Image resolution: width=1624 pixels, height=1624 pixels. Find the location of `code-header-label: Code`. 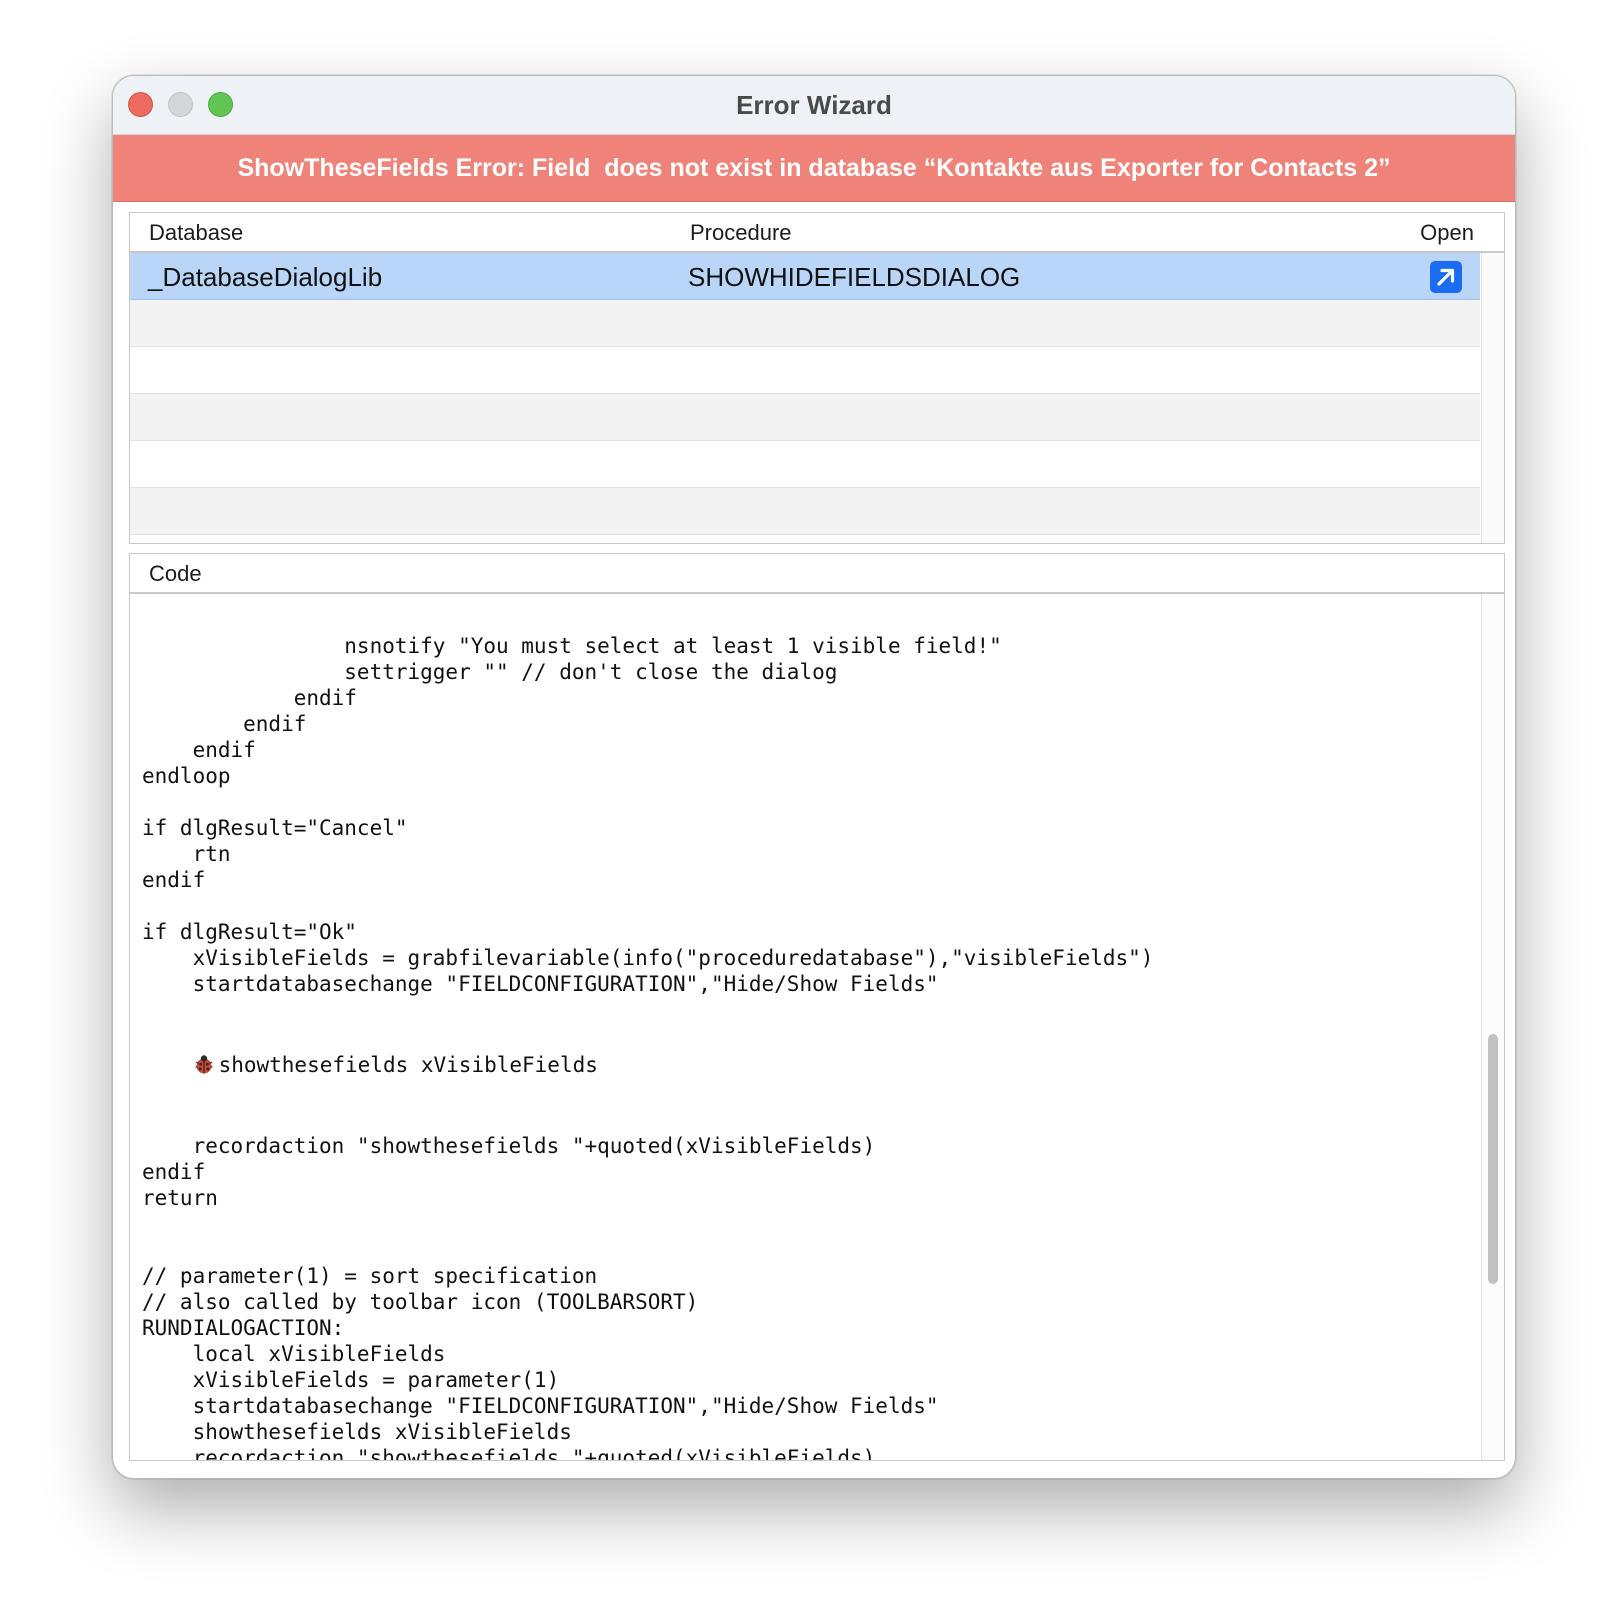

code-header-label: Code is located at coordinates (175, 573).